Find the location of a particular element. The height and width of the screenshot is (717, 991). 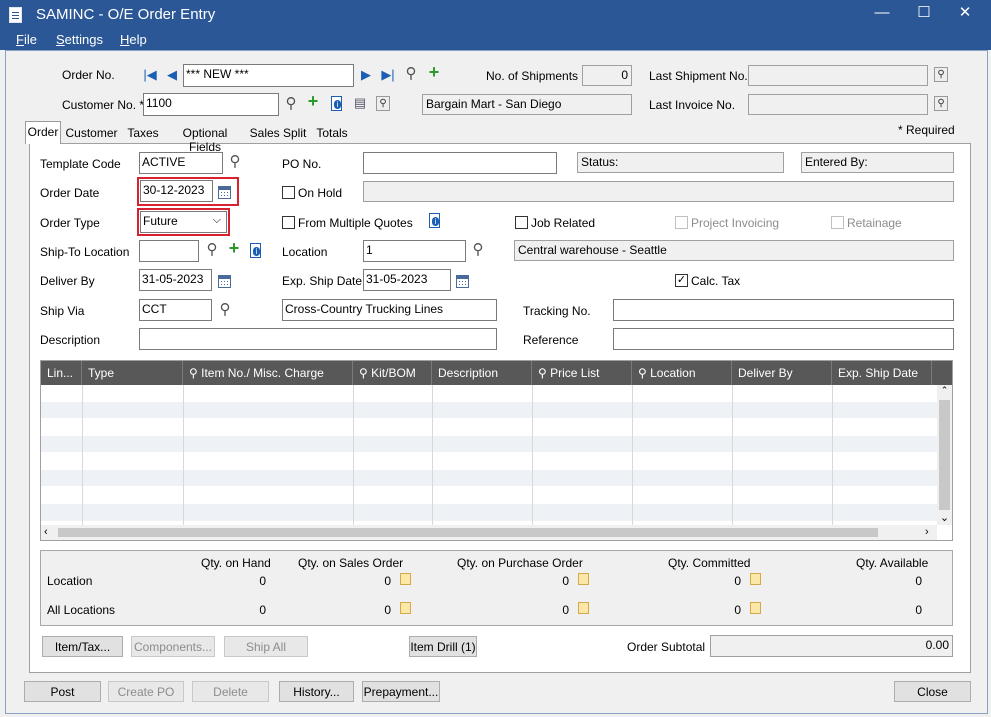

next-record-icon: ▶ is located at coordinates (366, 75).